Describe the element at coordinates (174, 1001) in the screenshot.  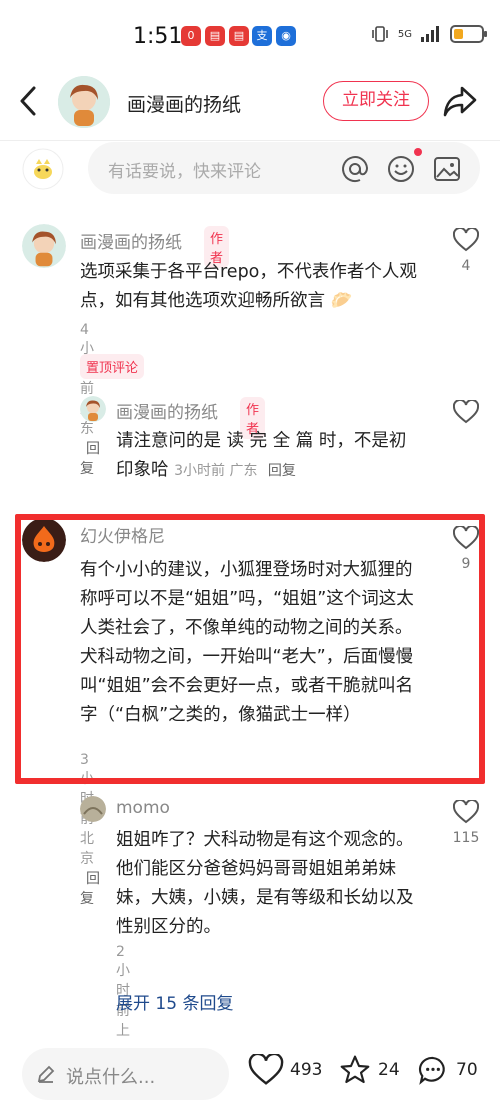
I see `expand-replies-button: 展开 15 条回复` at that location.